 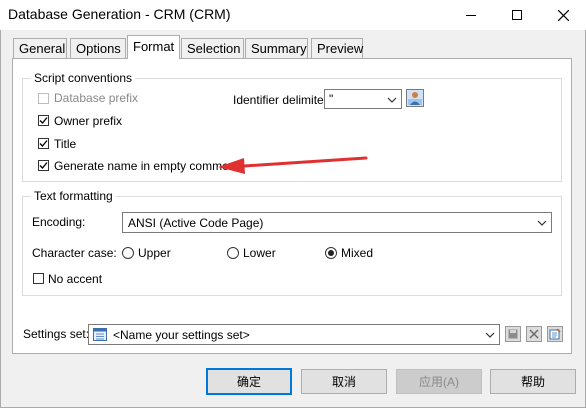 I want to click on tab-label: General, so click(x=42, y=48).